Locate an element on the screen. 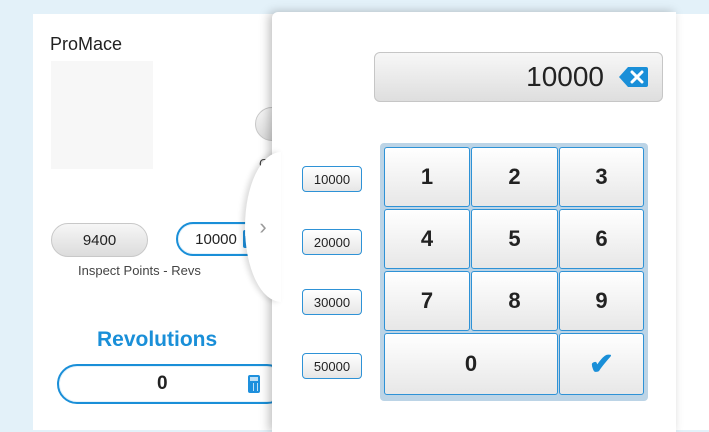  key-7: 7 is located at coordinates (427, 301).